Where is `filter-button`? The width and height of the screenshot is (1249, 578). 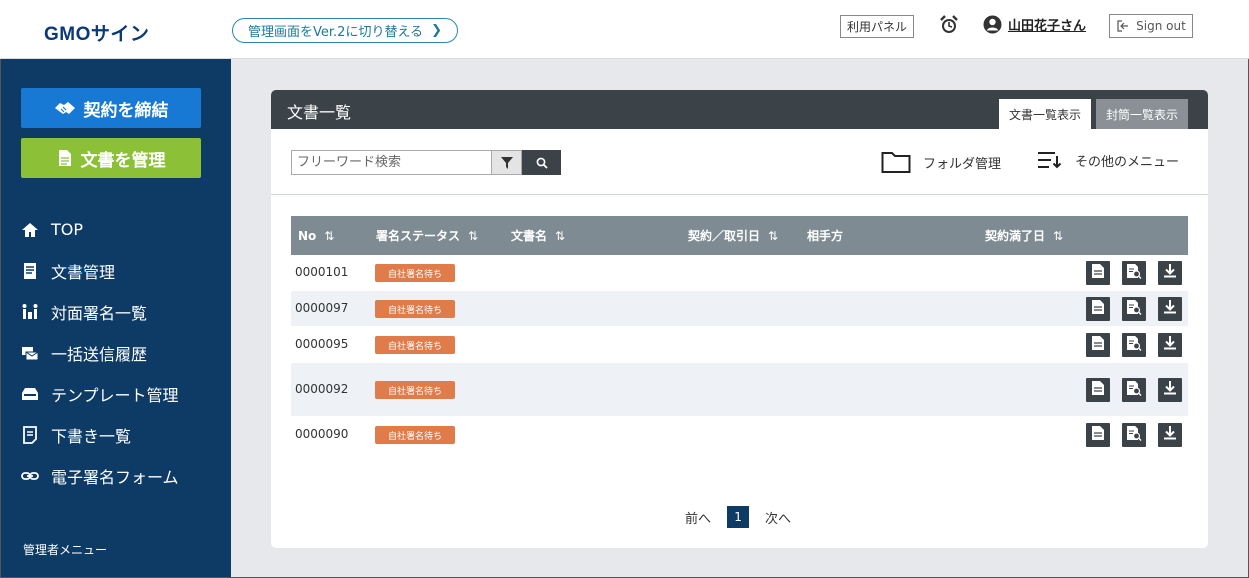
filter-button is located at coordinates (506, 162).